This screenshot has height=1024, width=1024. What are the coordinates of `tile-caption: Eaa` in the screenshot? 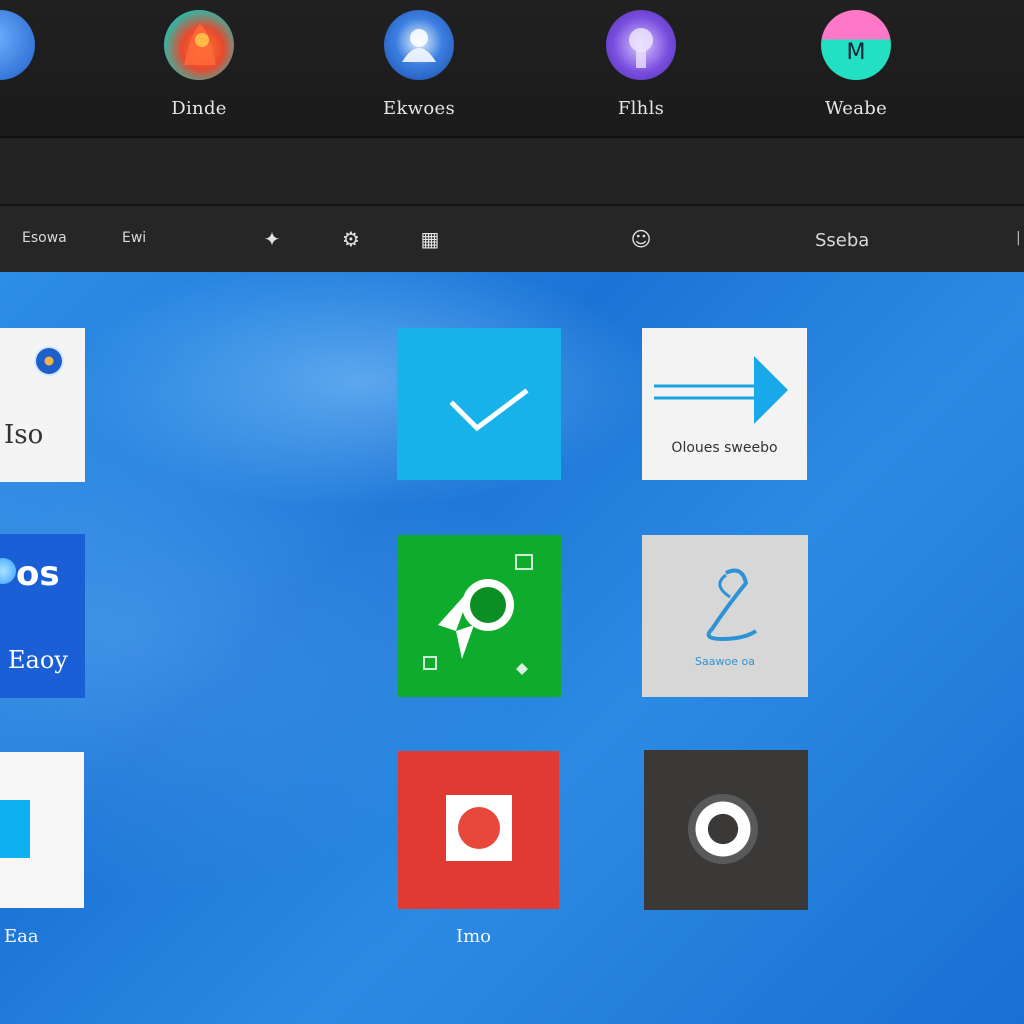 It's located at (21, 936).